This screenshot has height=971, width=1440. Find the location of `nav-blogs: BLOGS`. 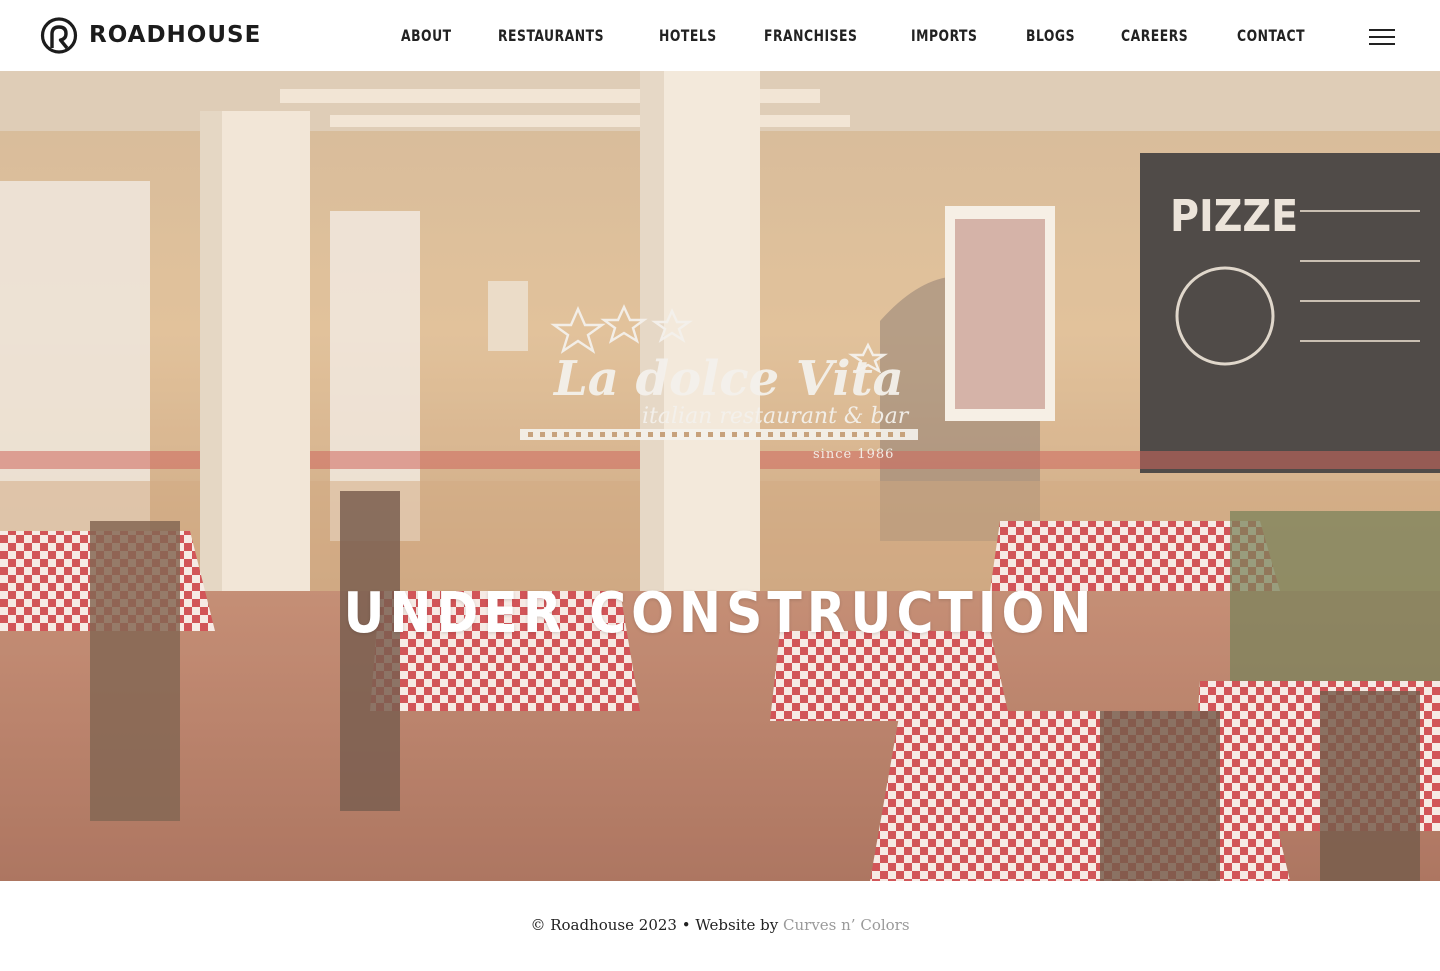

nav-blogs: BLOGS is located at coordinates (1050, 36).